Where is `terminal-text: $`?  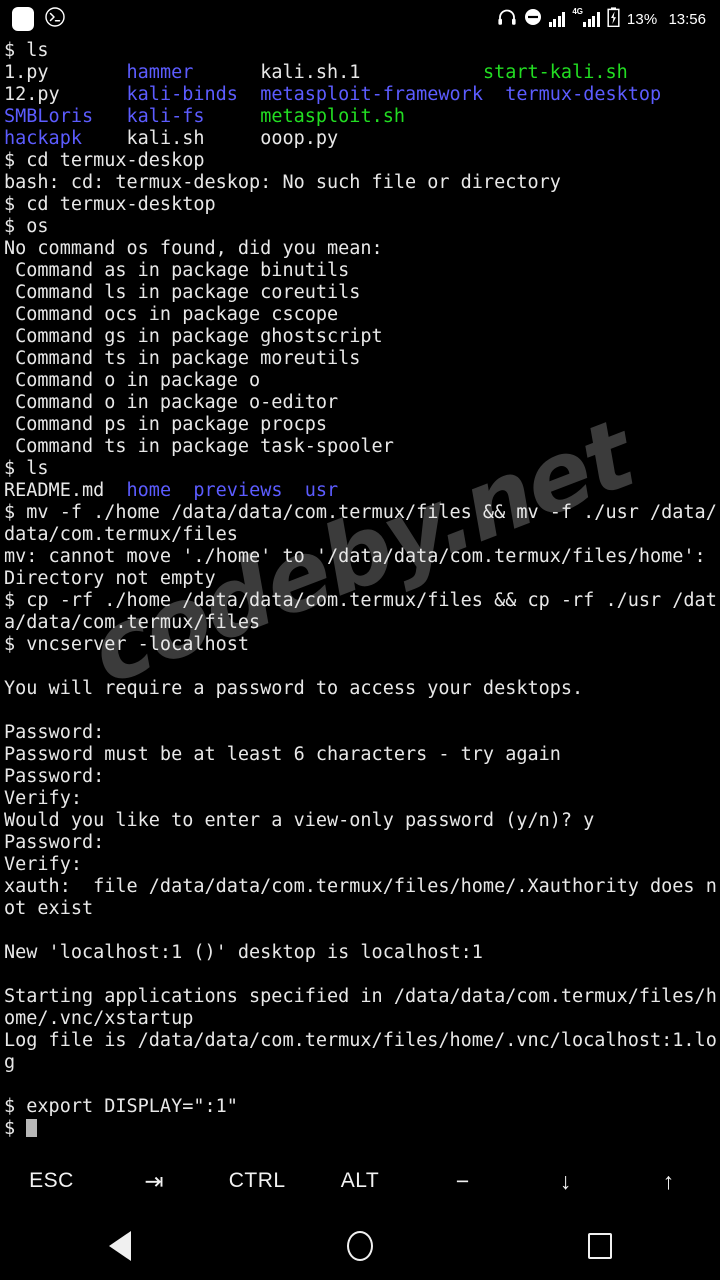
terminal-text: $ is located at coordinates (15, 1128).